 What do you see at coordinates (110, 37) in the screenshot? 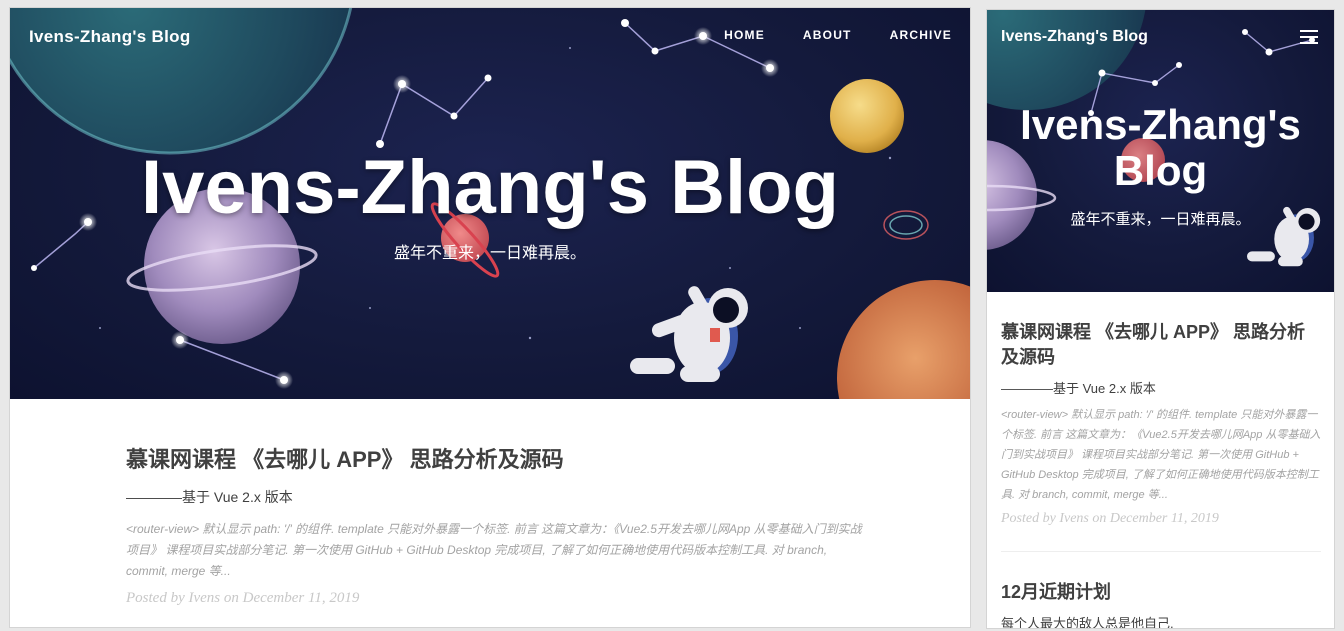
I see `site-brand: Ivens-Zhang's Blog` at bounding box center [110, 37].